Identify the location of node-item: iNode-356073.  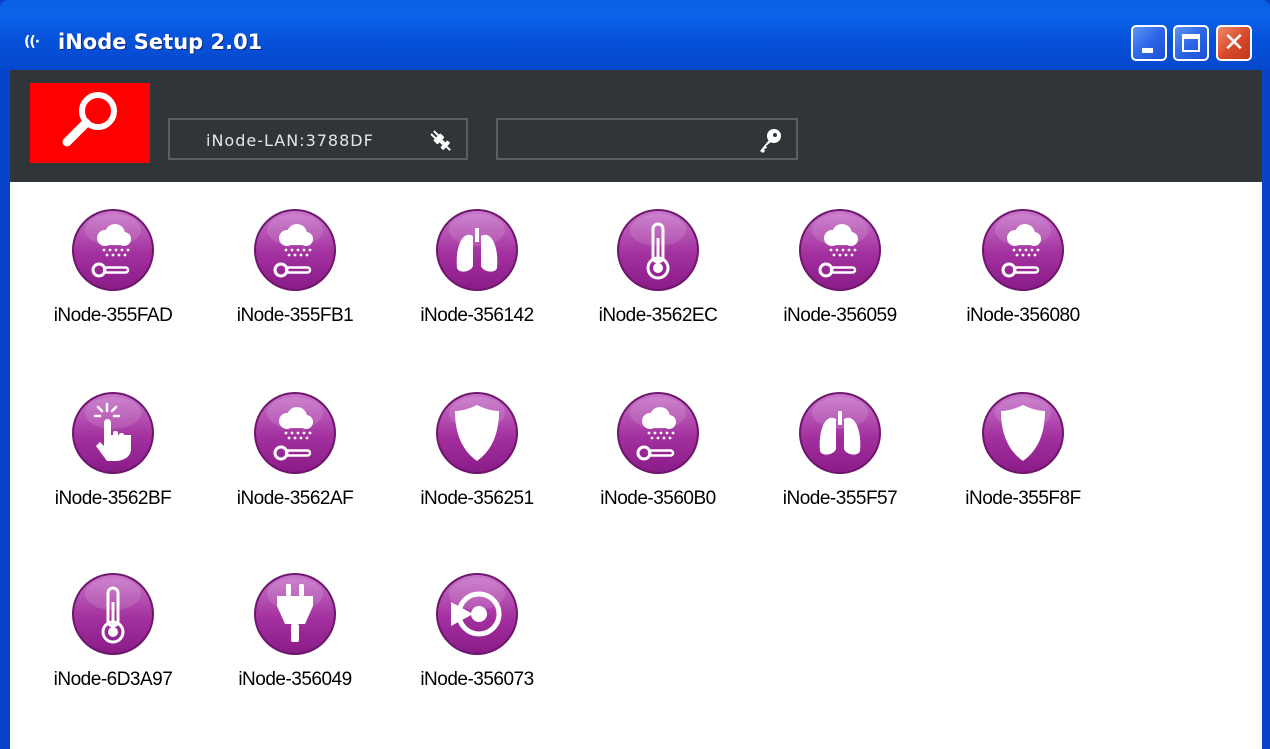
(477, 647).